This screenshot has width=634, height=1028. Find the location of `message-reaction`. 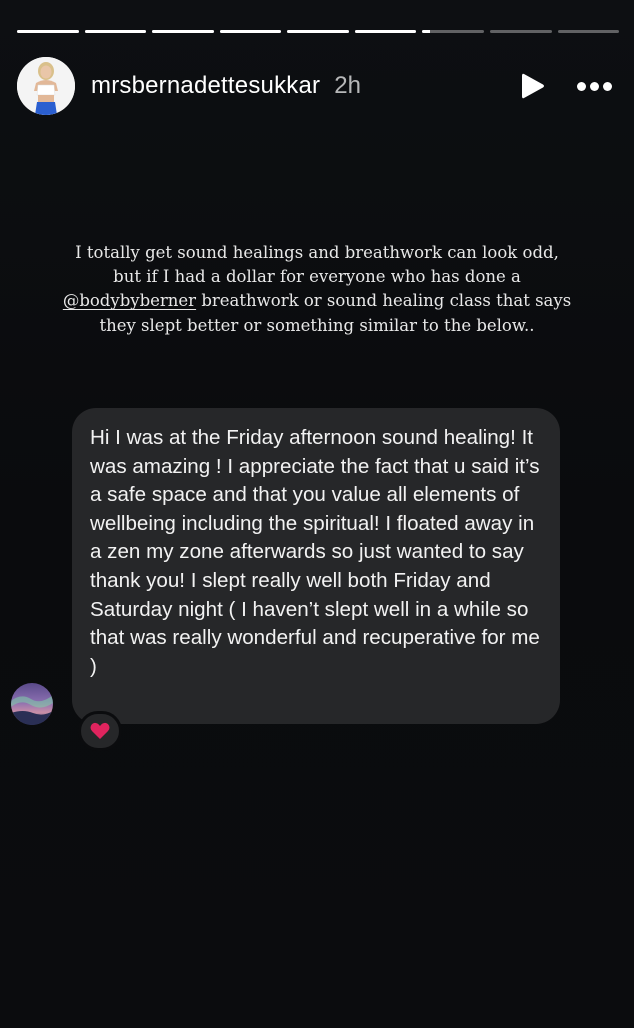

message-reaction is located at coordinates (100, 731).